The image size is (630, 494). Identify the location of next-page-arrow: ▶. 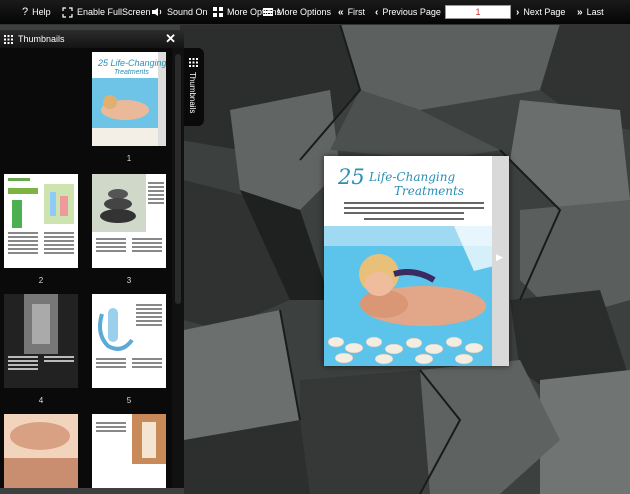
(500, 261).